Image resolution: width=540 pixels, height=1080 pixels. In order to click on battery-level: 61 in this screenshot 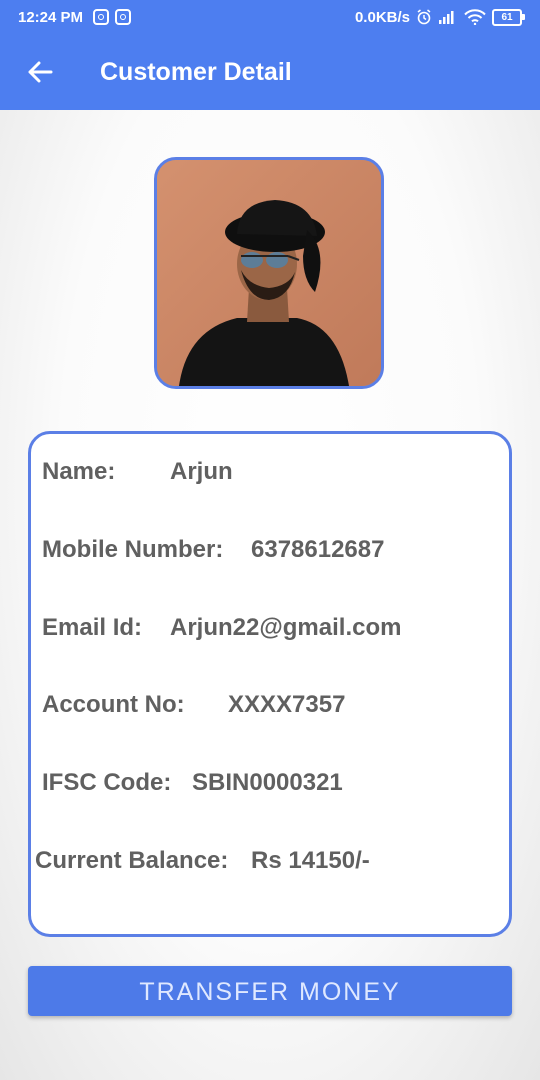, I will do `click(507, 17)`.